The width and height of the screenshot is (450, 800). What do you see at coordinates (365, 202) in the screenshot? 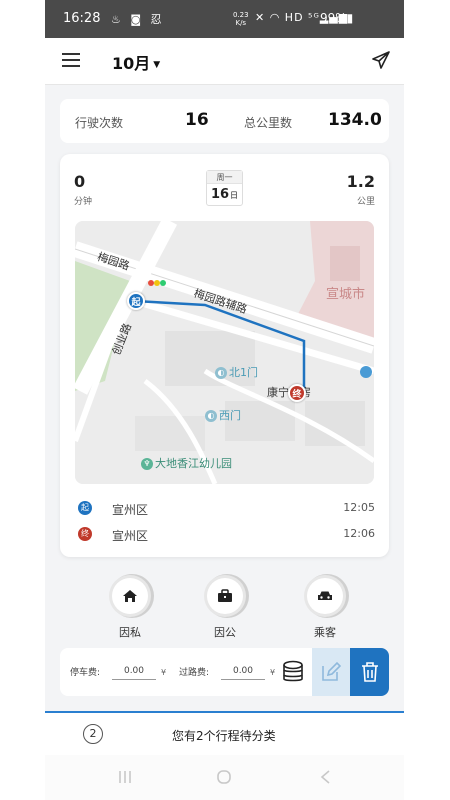
I see `distance-unit: 公里` at bounding box center [365, 202].